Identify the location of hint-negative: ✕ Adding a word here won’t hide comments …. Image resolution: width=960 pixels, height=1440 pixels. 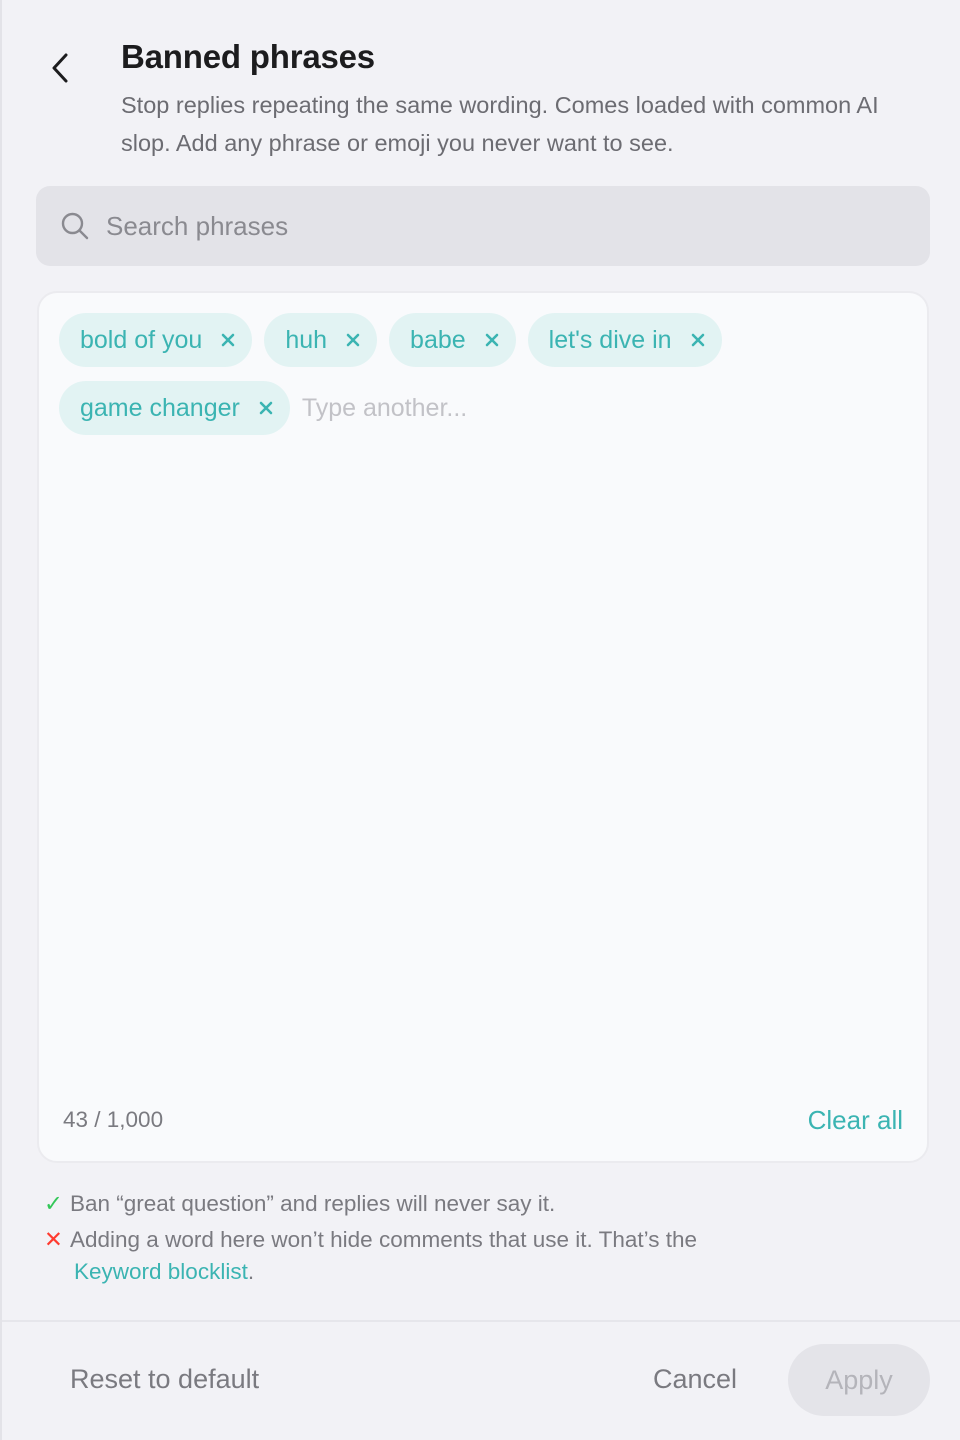
(424, 1256).